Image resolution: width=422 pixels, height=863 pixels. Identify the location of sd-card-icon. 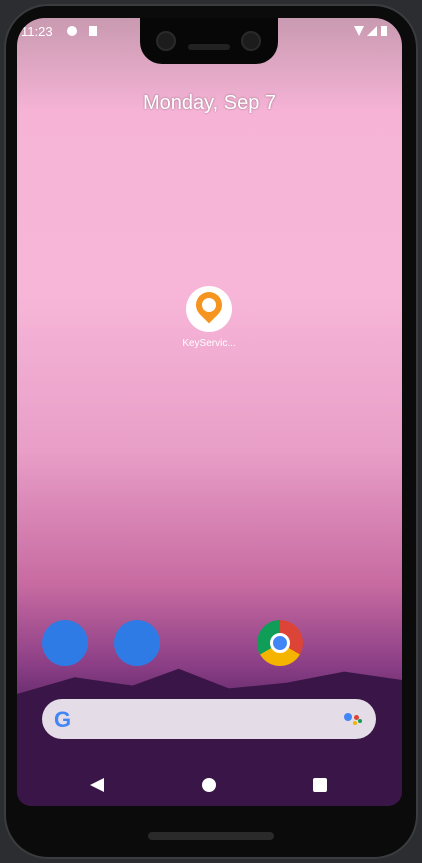
(93, 31).